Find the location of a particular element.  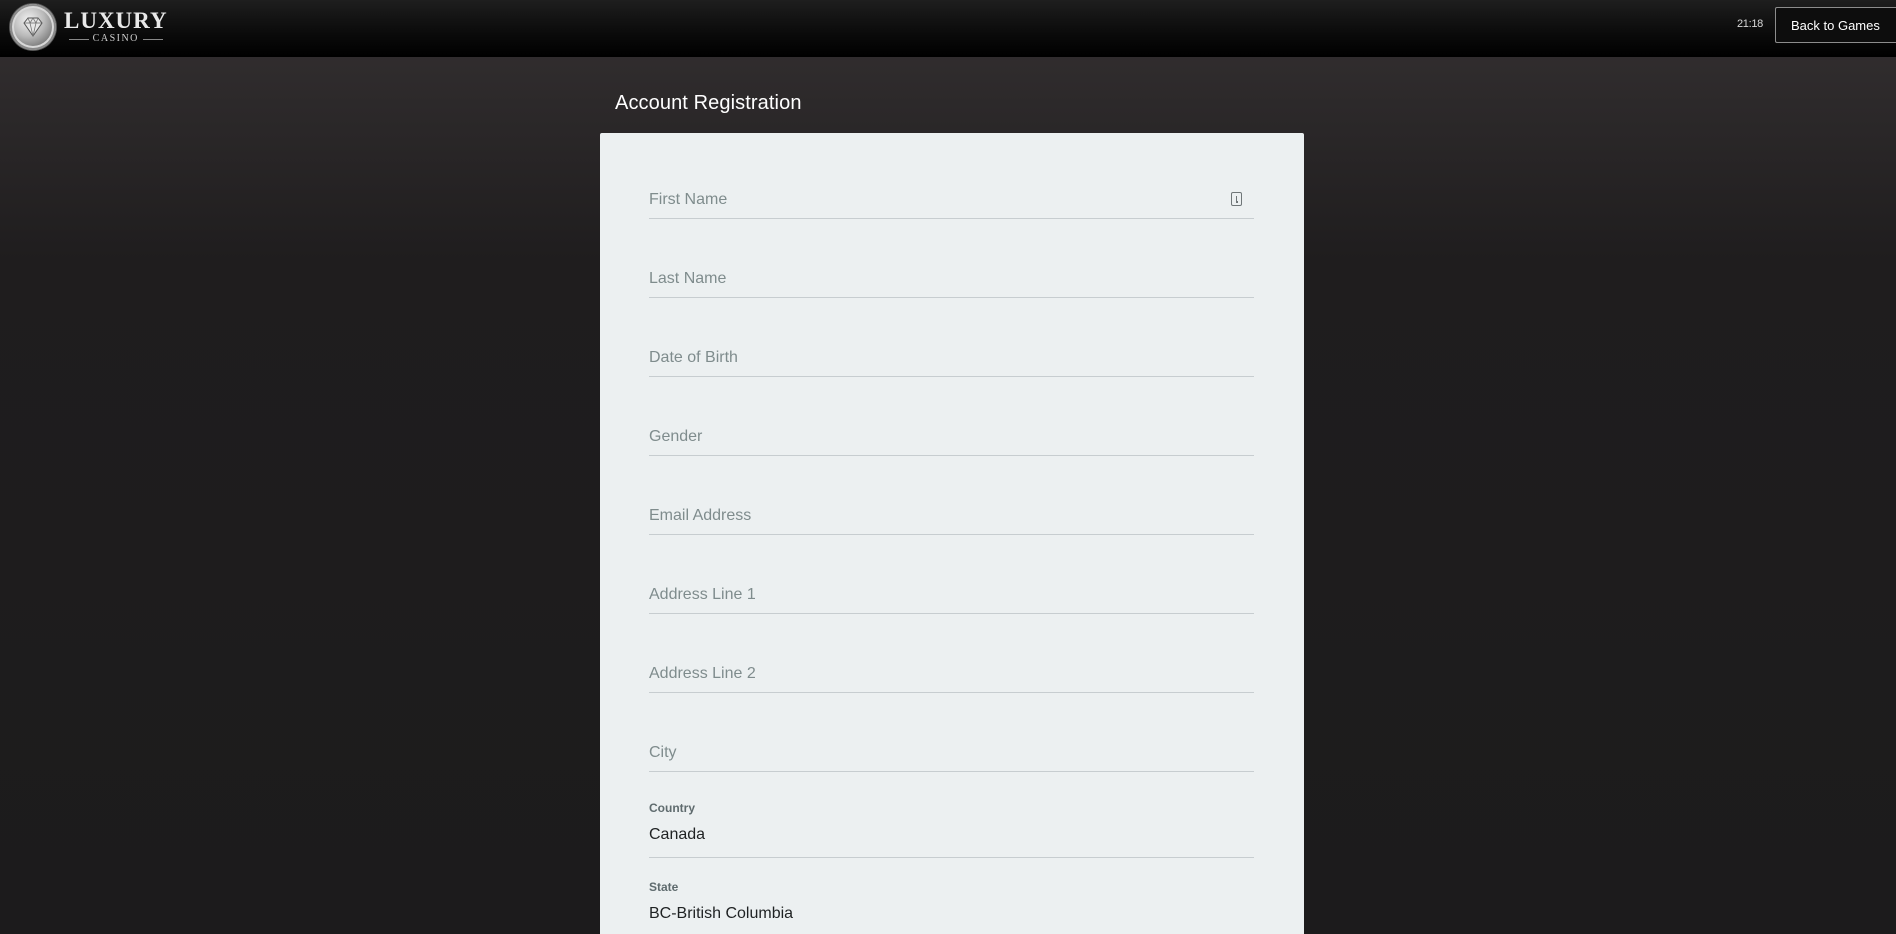

logo-wordmark: LUXURY CASINO is located at coordinates (116, 27).